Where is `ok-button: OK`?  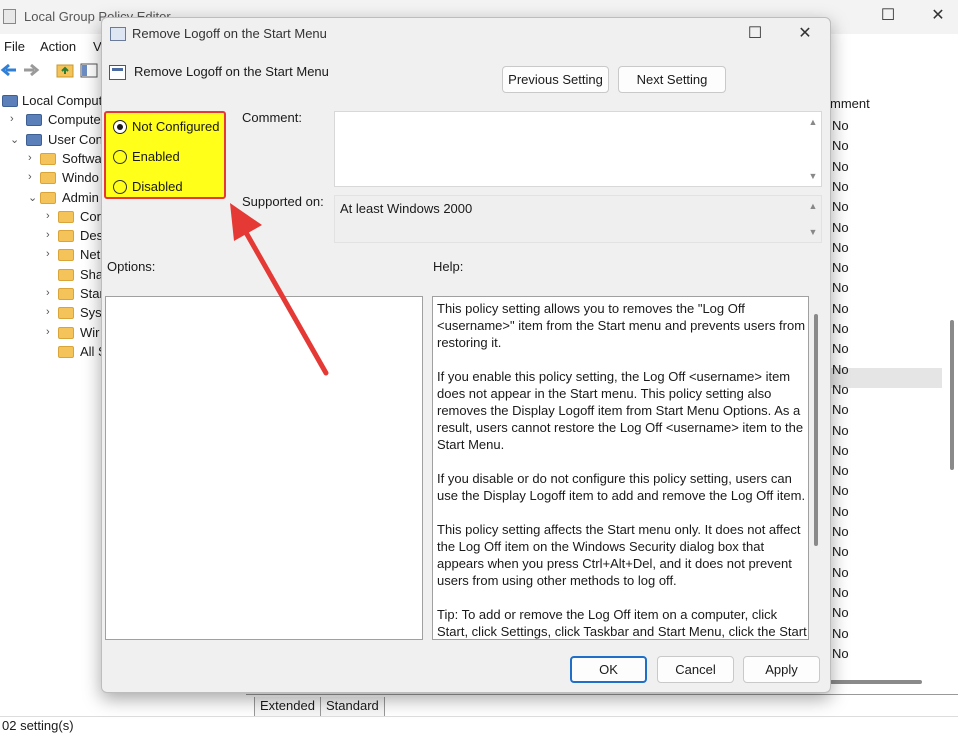
ok-button: OK is located at coordinates (608, 669).